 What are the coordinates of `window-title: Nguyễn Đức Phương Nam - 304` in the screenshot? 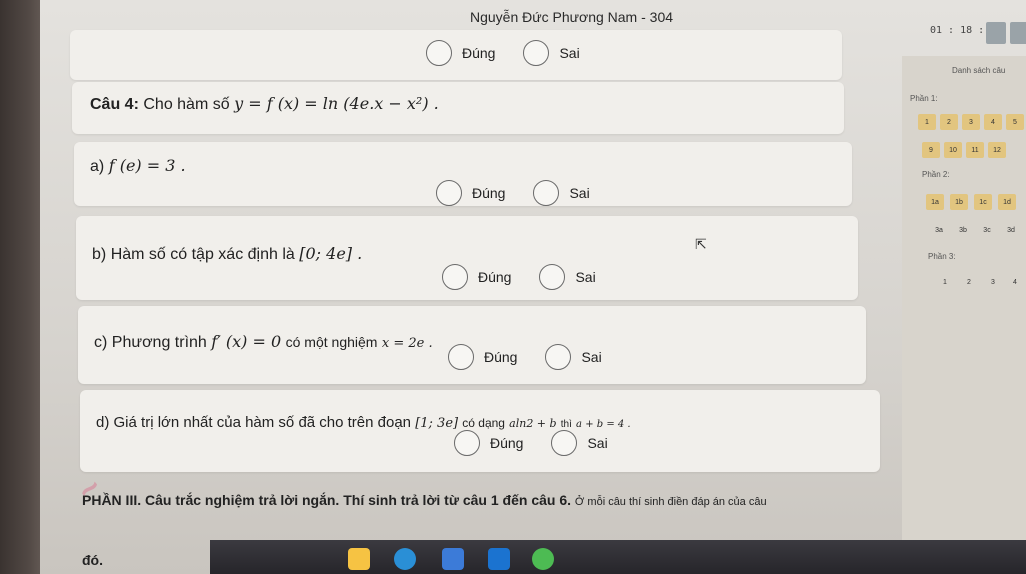 It's located at (572, 17).